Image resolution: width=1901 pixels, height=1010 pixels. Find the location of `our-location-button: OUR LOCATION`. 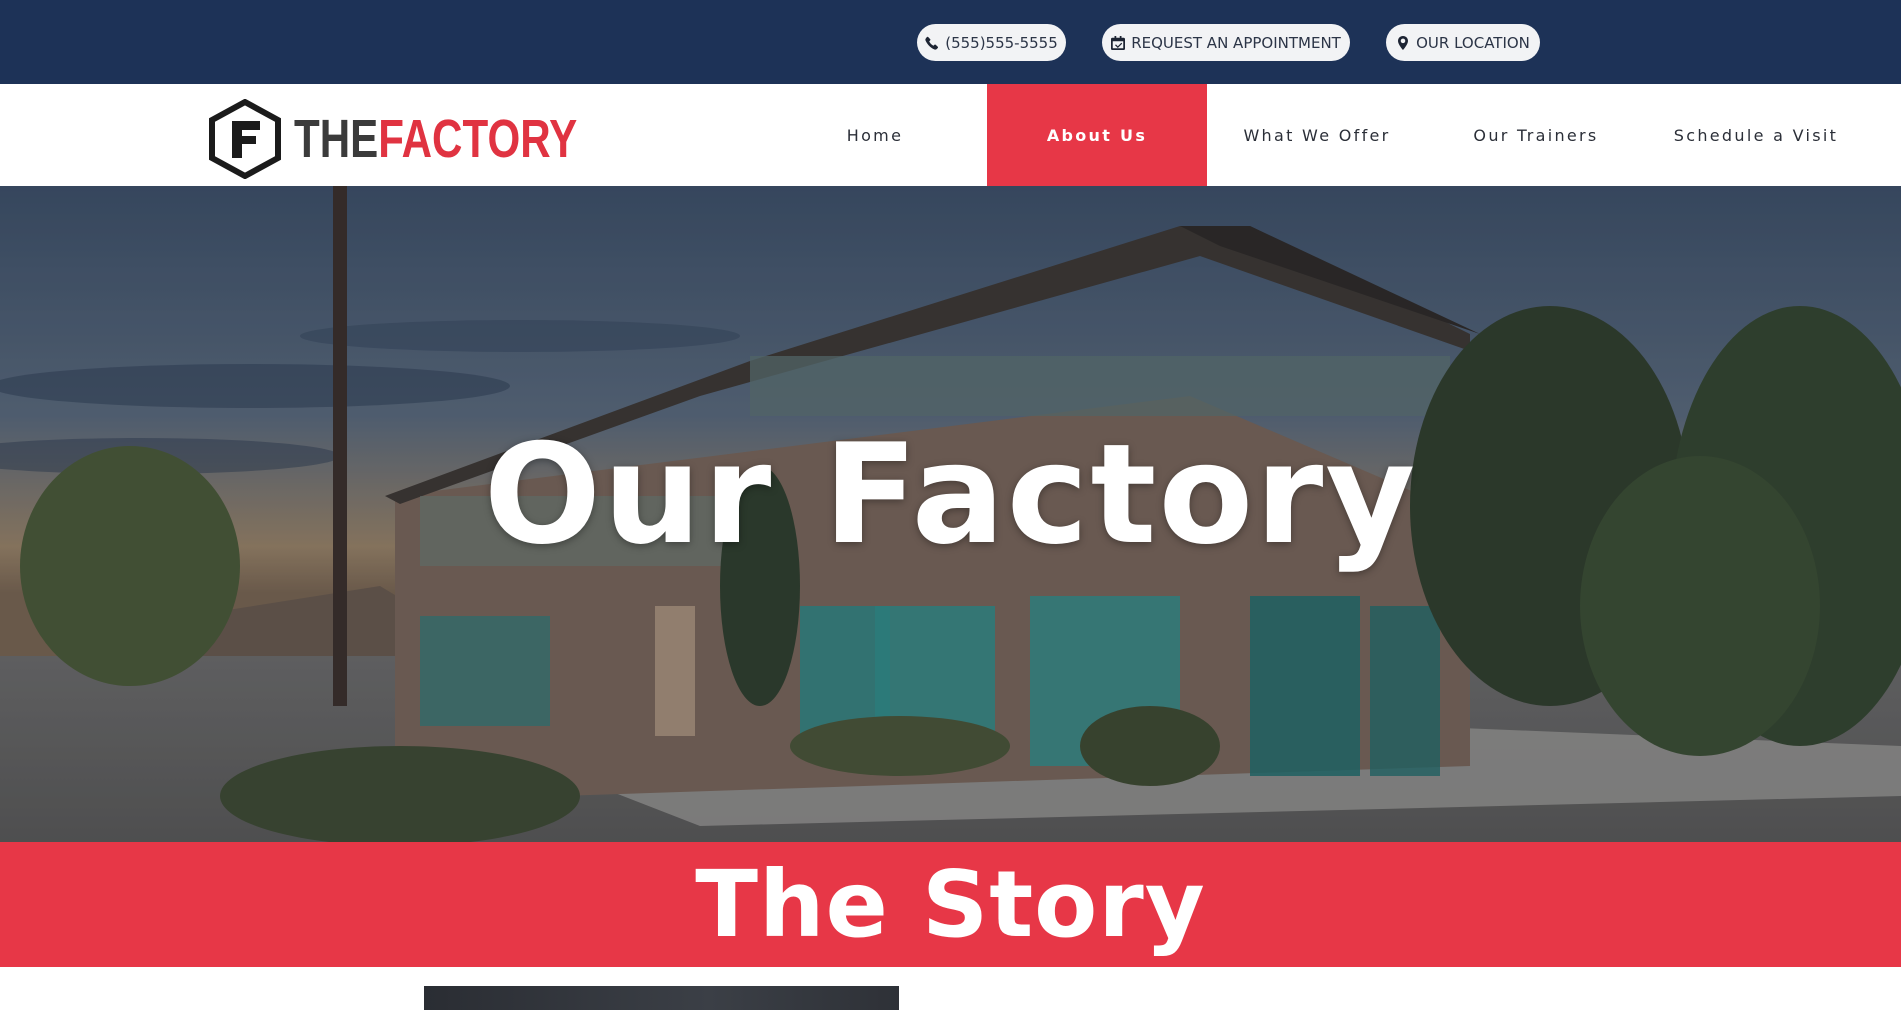

our-location-button: OUR LOCATION is located at coordinates (1463, 42).